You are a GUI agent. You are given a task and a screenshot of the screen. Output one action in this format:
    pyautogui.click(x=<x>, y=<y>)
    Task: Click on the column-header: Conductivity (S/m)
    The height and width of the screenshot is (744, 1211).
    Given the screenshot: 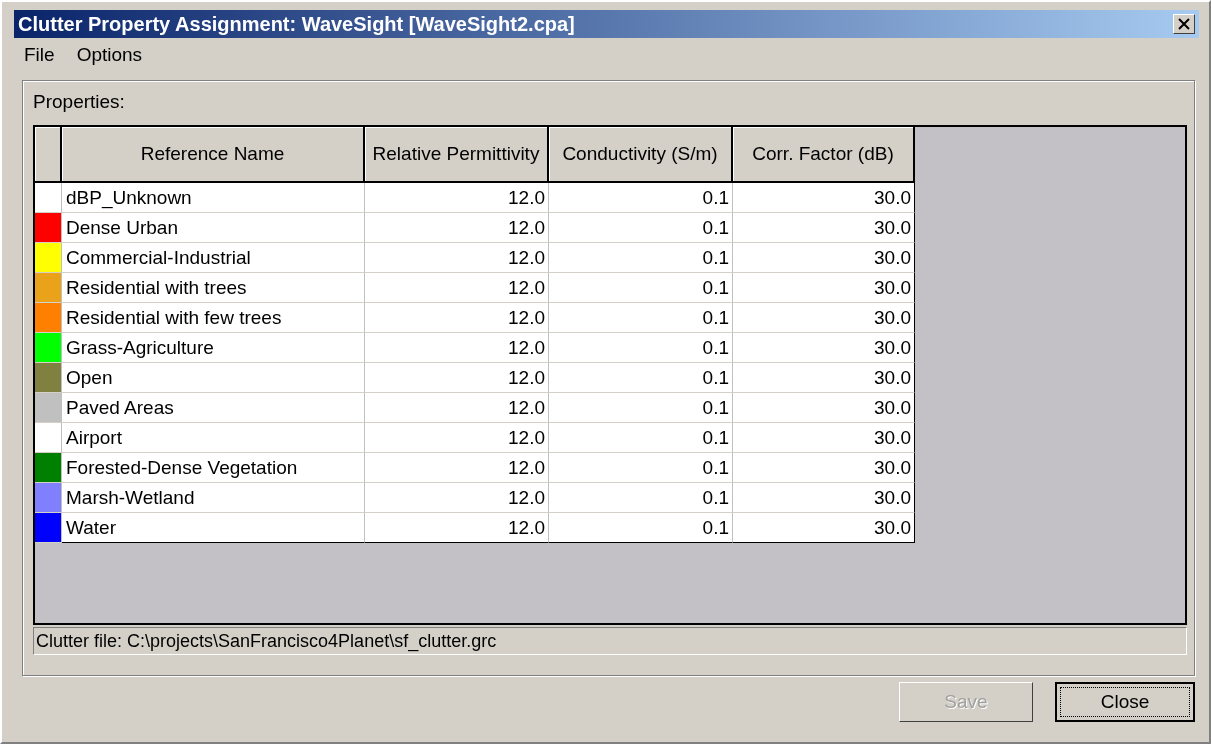 What is the action you would take?
    pyautogui.click(x=641, y=155)
    